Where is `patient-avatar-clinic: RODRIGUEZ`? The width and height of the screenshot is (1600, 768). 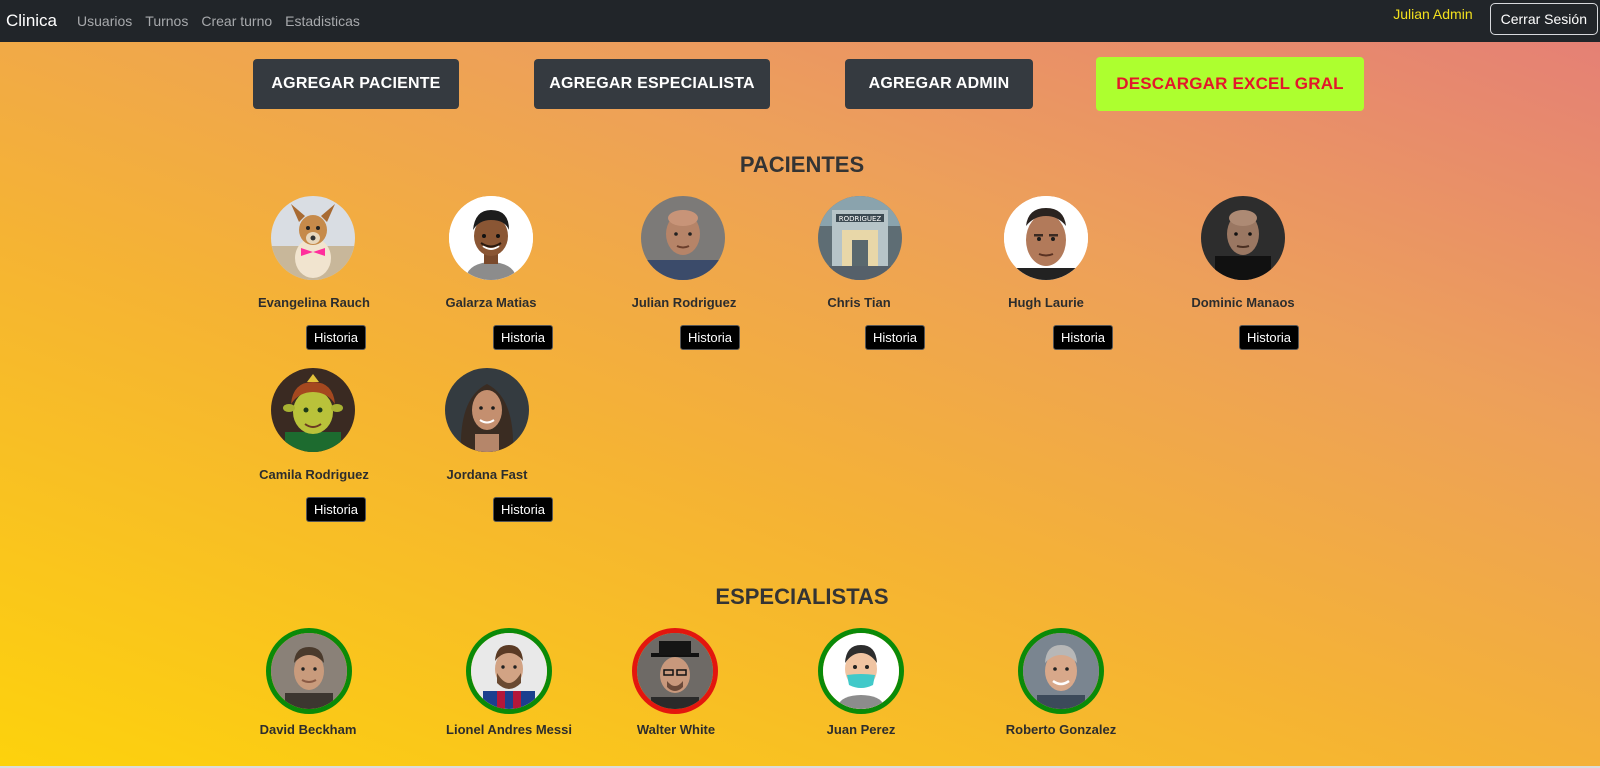 patient-avatar-clinic: RODRIGUEZ is located at coordinates (860, 238).